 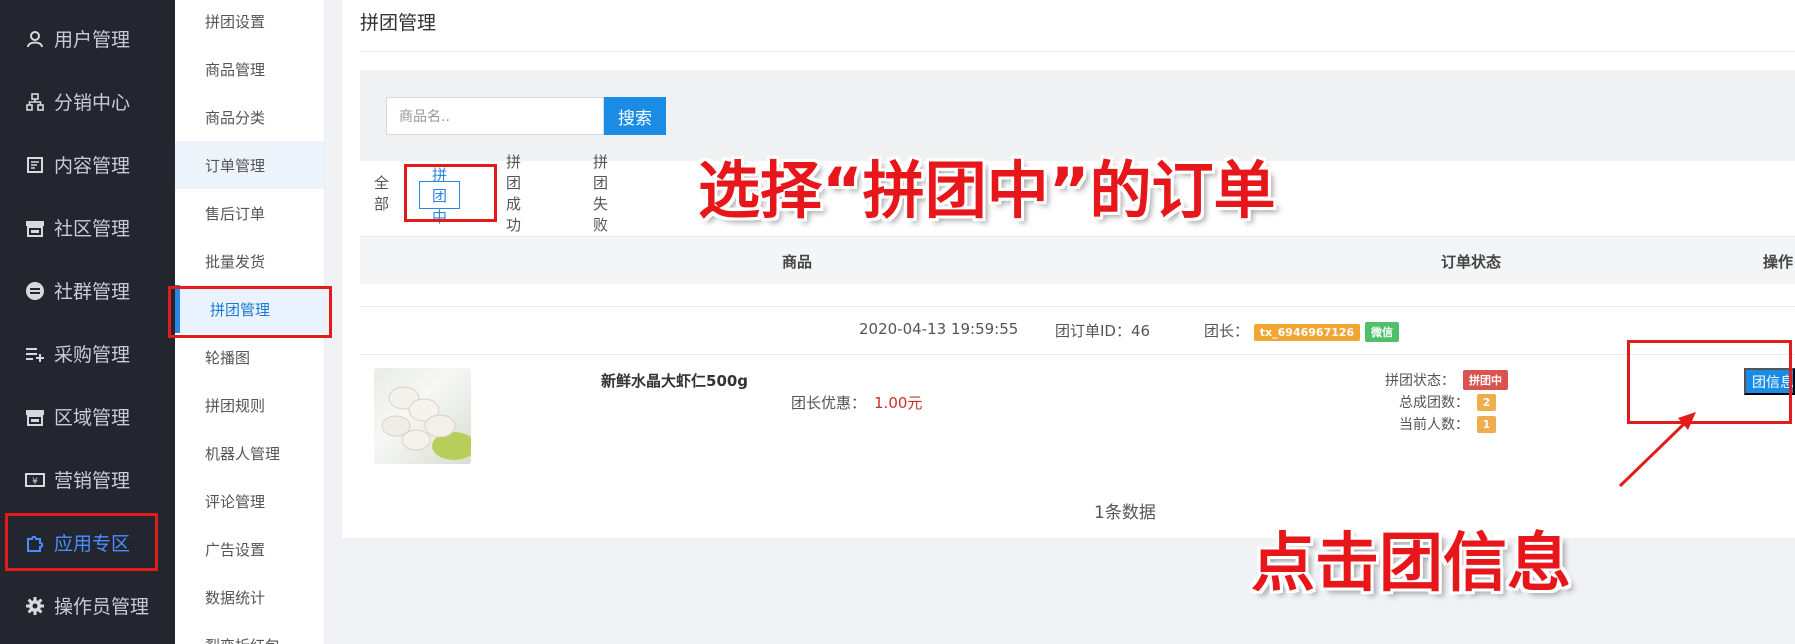 I want to click on column-header-action: 操作, so click(x=1778, y=262).